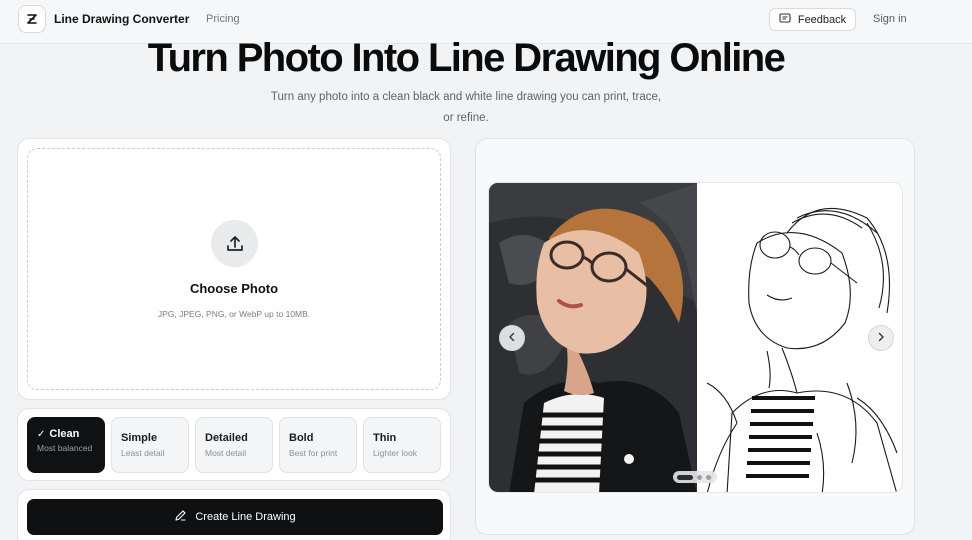 The image size is (972, 540). I want to click on style-description: Most balanced, so click(65, 448).